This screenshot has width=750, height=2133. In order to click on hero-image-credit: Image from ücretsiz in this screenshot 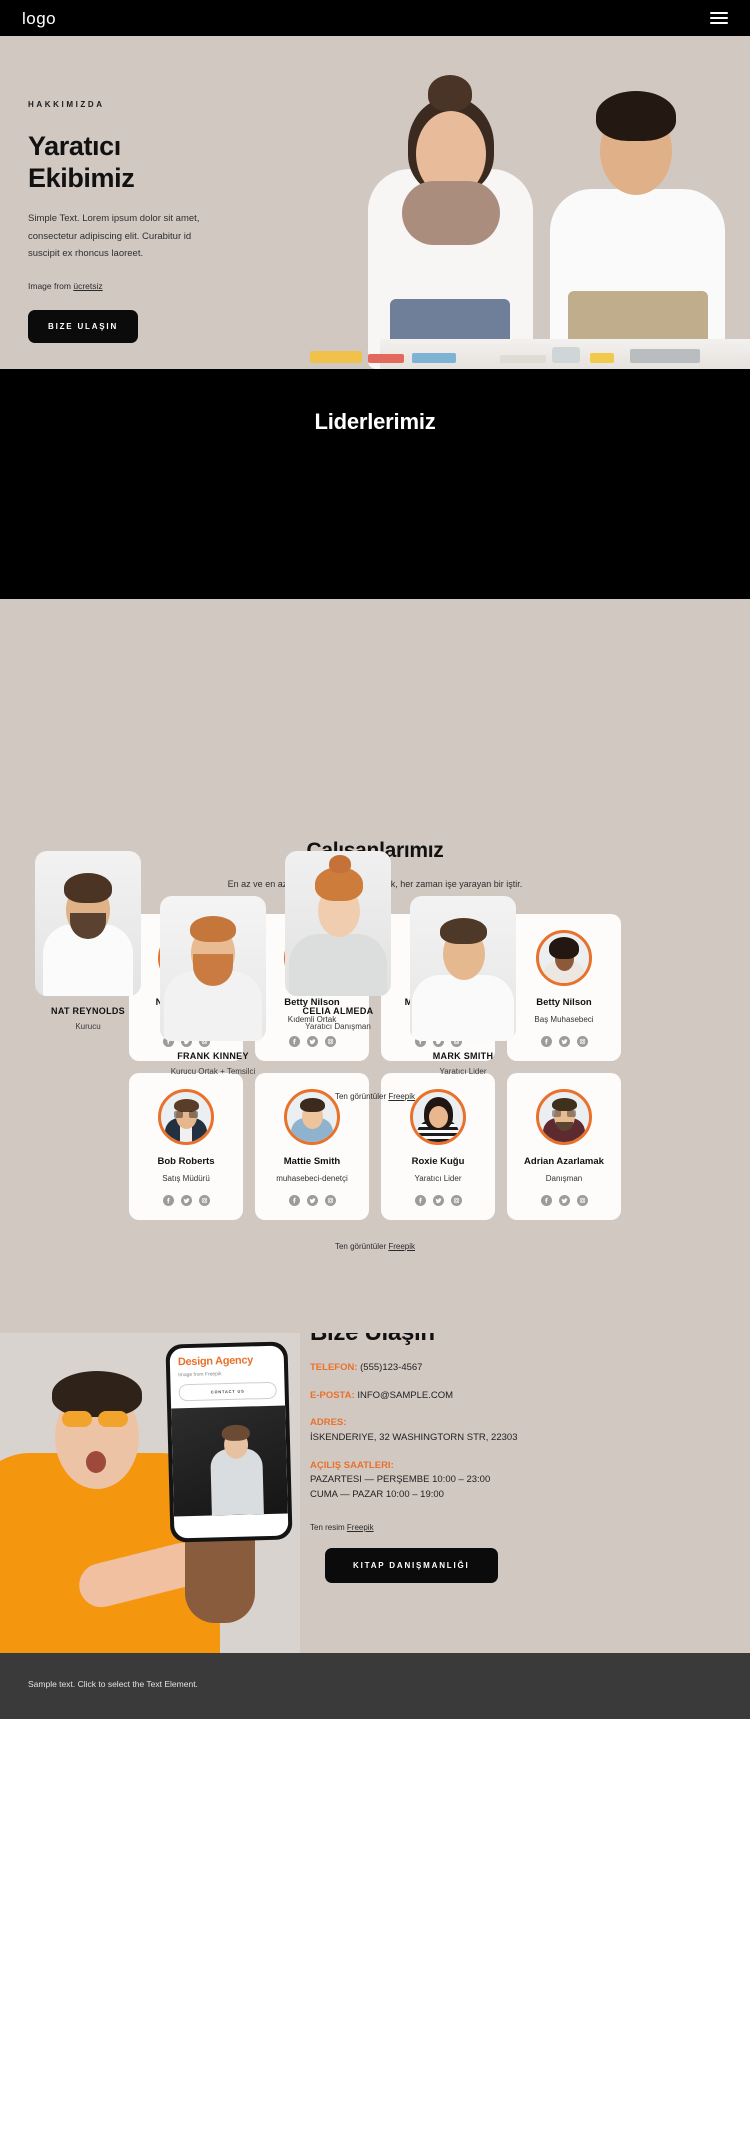, I will do `click(164, 286)`.